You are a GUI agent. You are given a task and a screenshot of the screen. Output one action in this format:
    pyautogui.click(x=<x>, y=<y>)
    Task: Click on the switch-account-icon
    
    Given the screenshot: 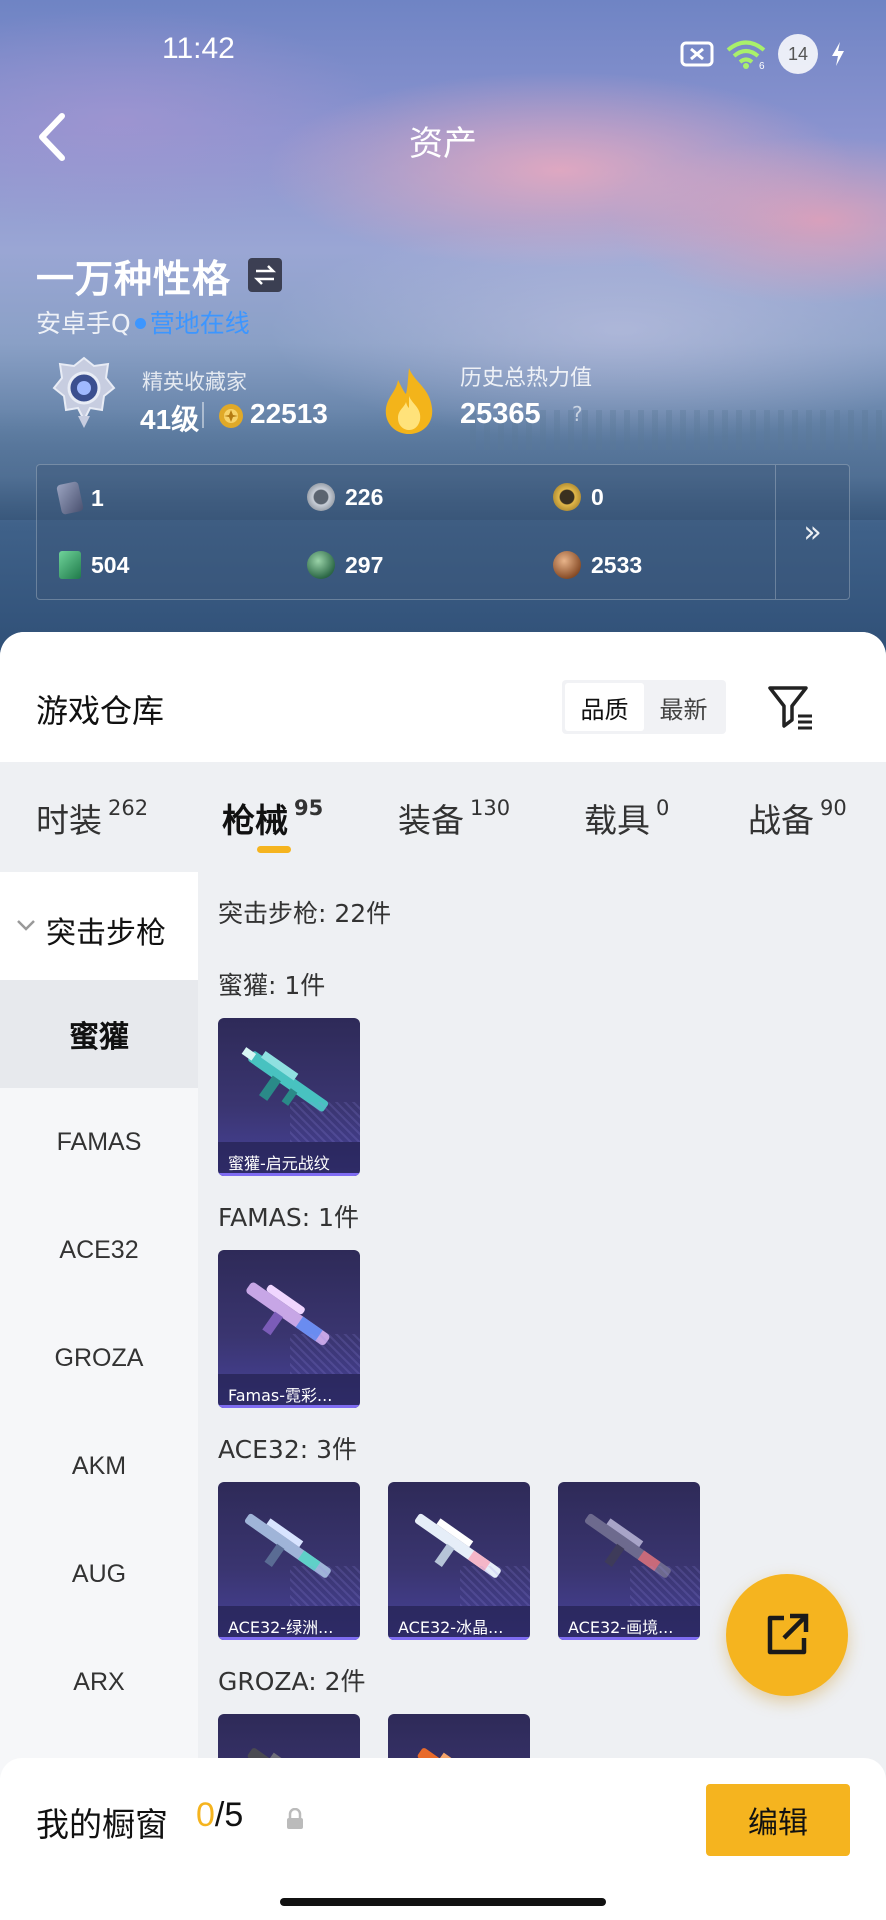 What is the action you would take?
    pyautogui.click(x=265, y=275)
    